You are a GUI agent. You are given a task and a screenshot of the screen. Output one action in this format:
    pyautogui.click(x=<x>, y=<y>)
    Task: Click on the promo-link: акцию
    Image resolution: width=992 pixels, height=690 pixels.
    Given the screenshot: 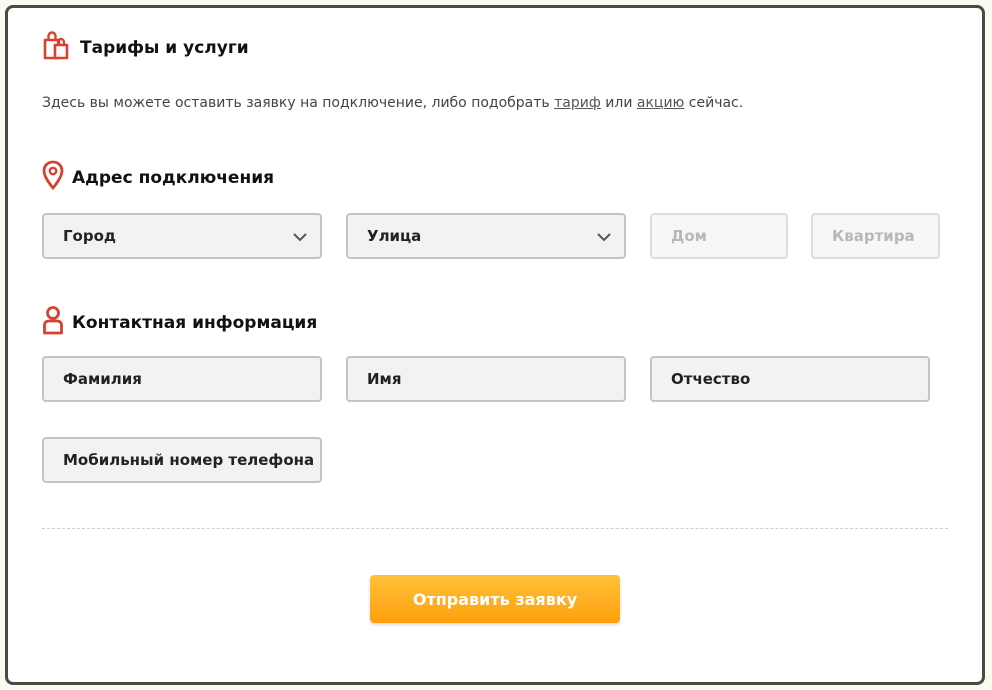 What is the action you would take?
    pyautogui.click(x=660, y=103)
    